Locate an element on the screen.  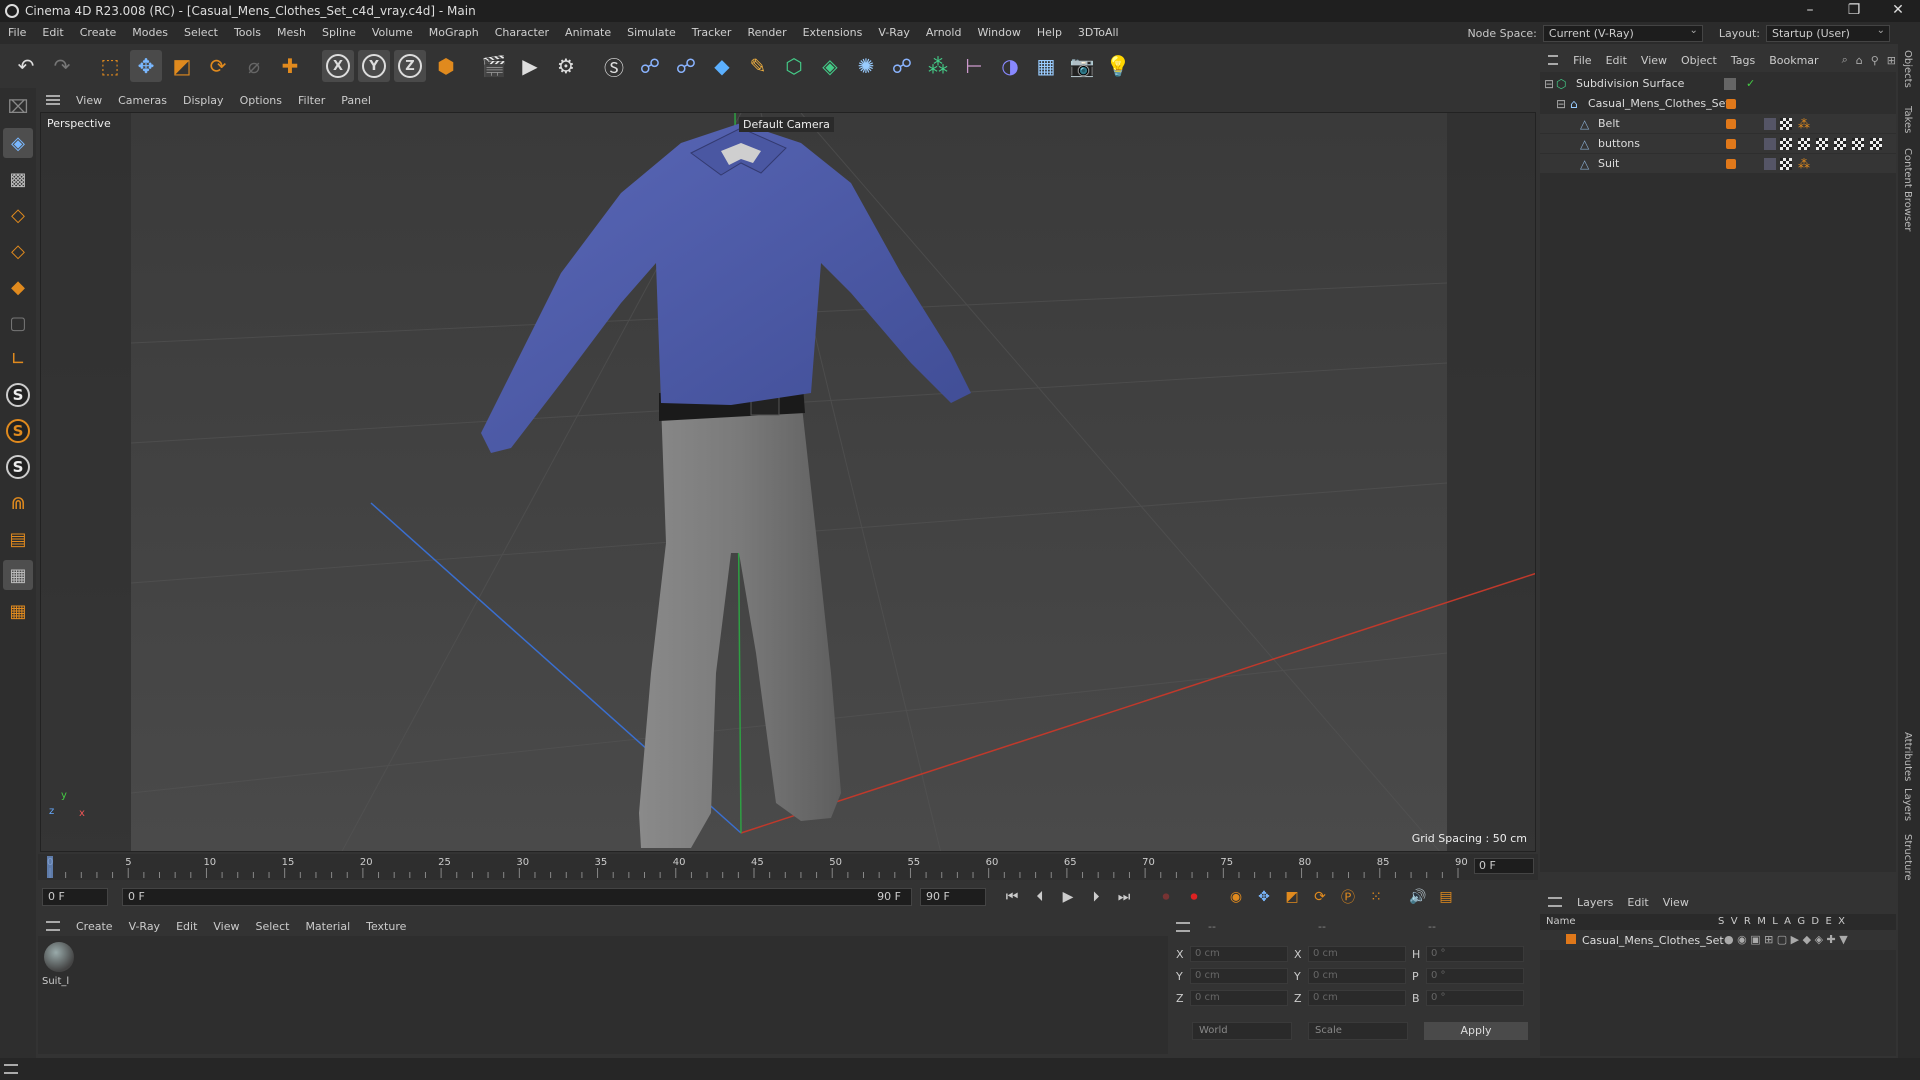
size-mode-select: Scale is located at coordinates (1358, 1031).